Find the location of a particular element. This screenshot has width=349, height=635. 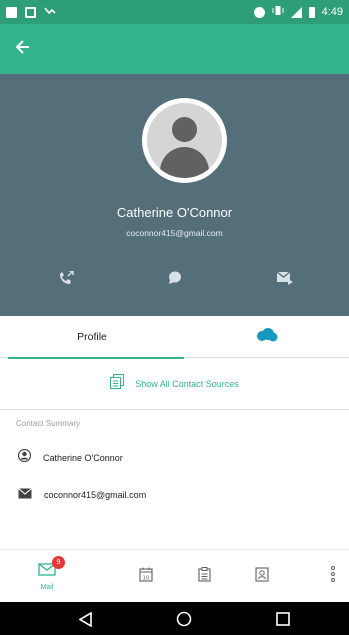

system-nav-bar is located at coordinates (174, 618).